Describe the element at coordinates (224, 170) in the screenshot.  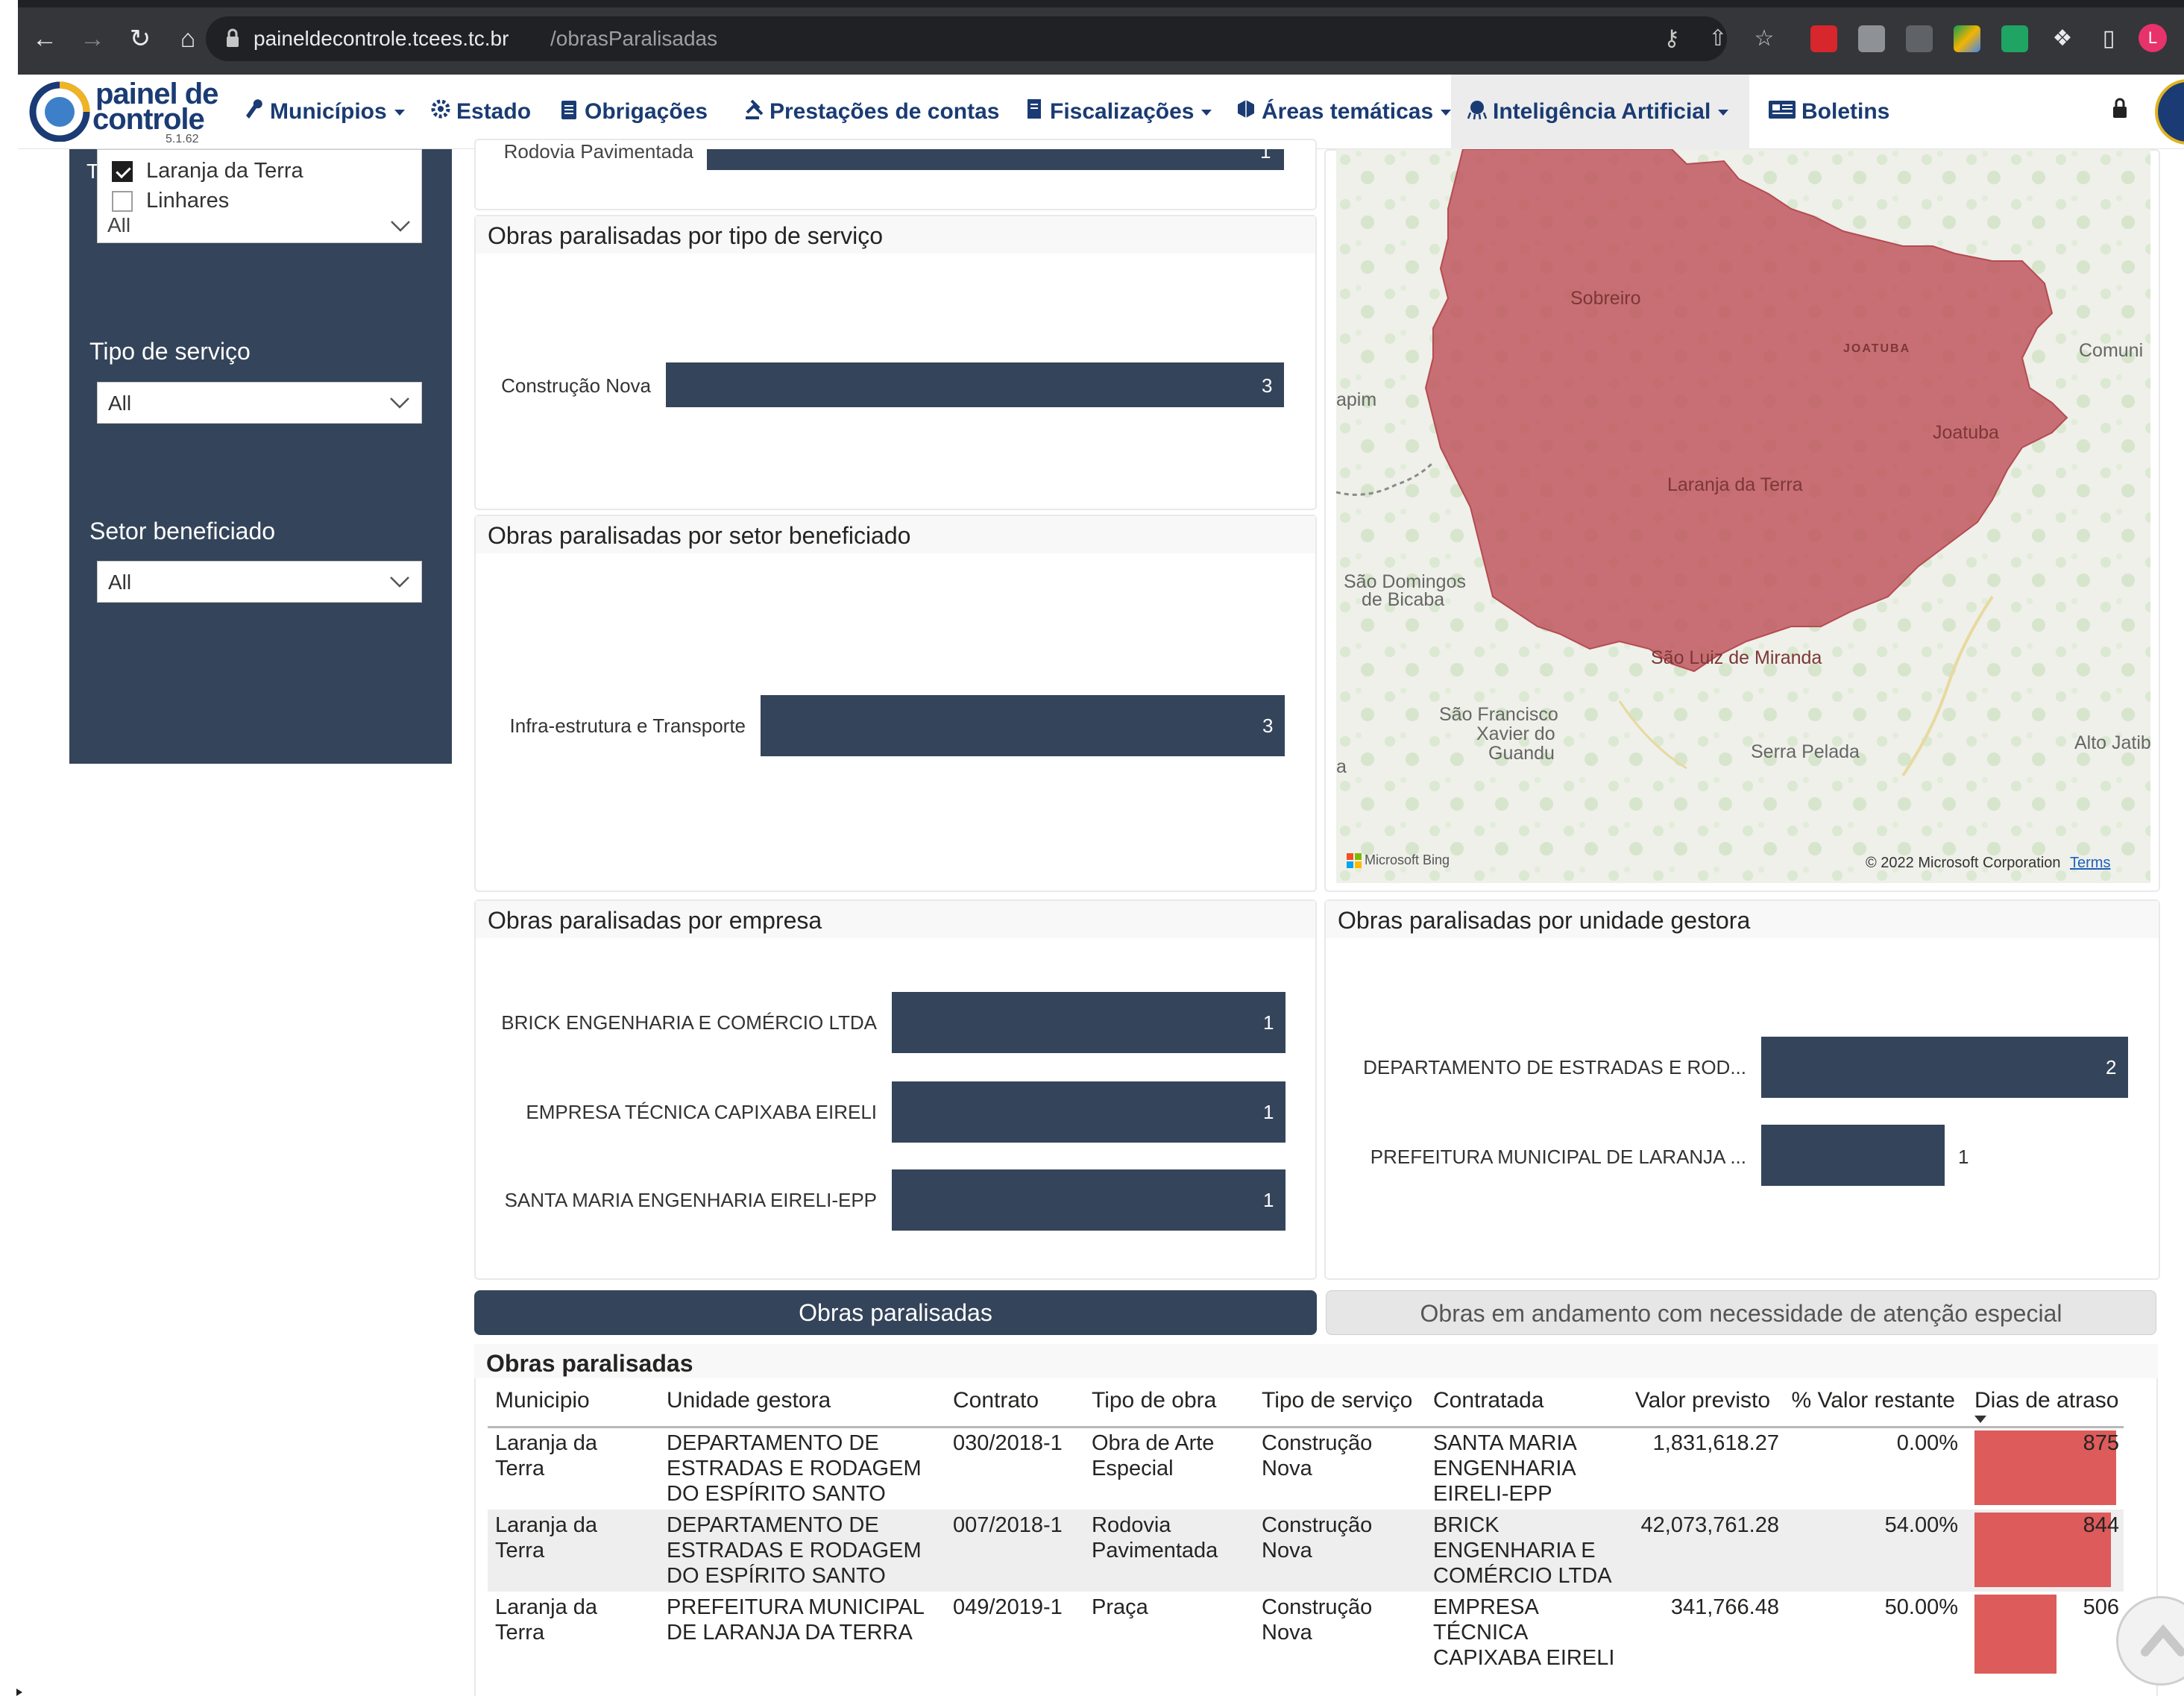
I see `option-label: Laranja da Terra` at that location.